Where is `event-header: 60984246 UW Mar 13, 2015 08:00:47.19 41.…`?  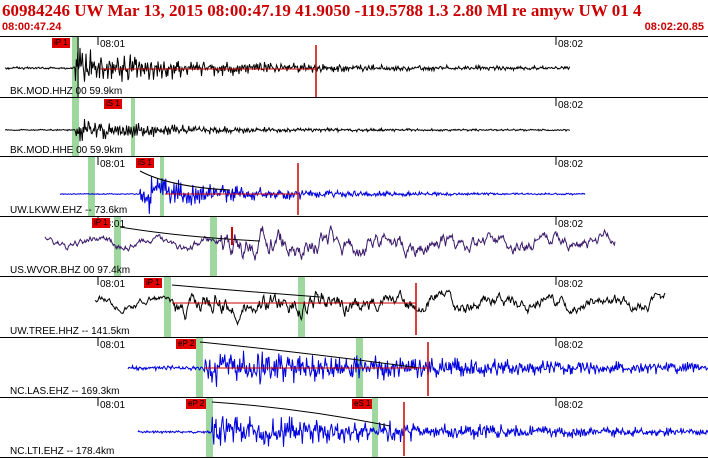
event-header: 60984246 UW Mar 13, 2015 08:00:47.19 41.… is located at coordinates (354, 18).